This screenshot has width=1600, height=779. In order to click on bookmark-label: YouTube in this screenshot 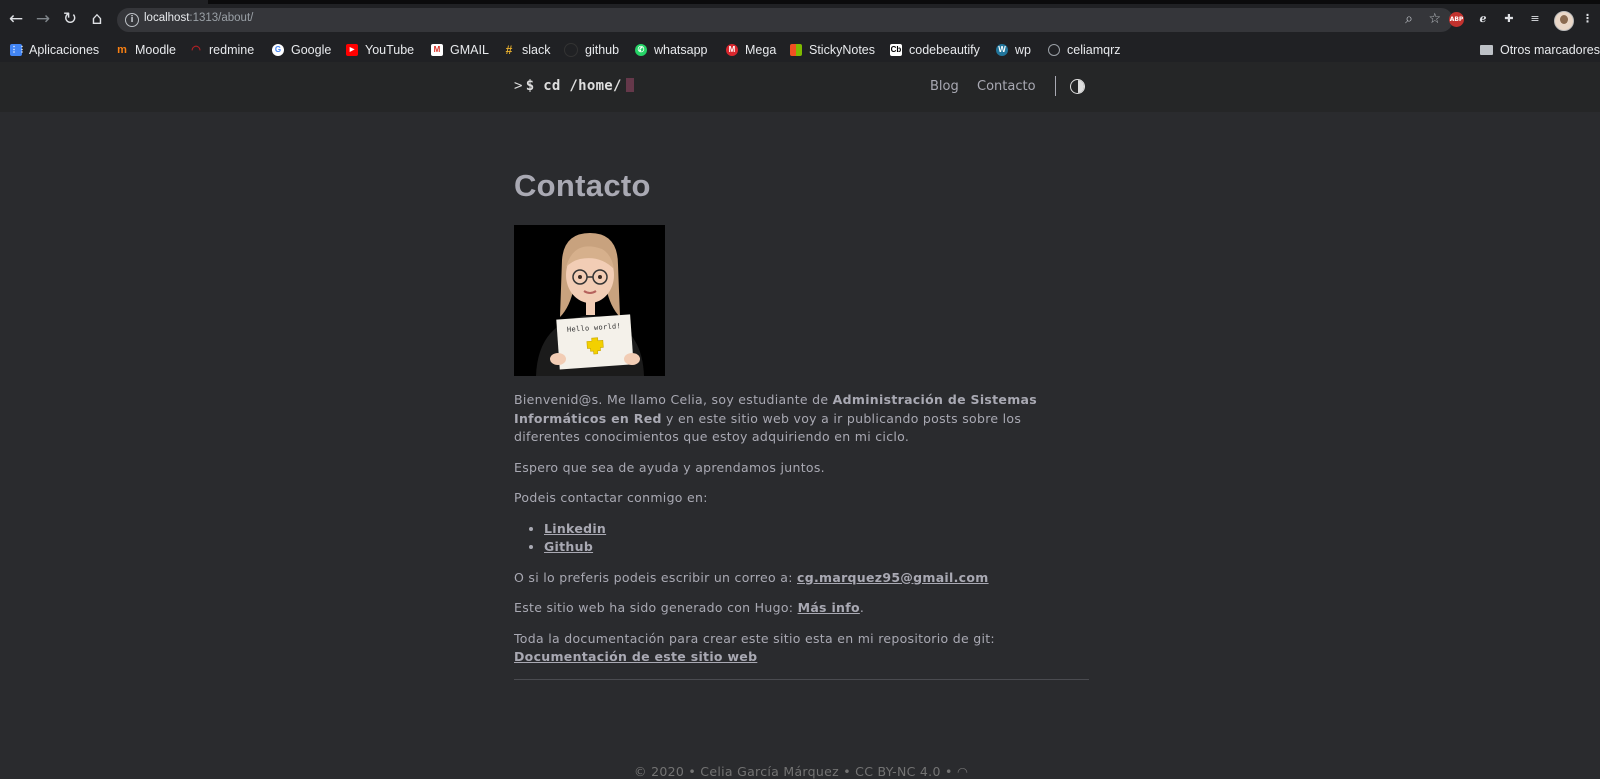, I will do `click(390, 50)`.